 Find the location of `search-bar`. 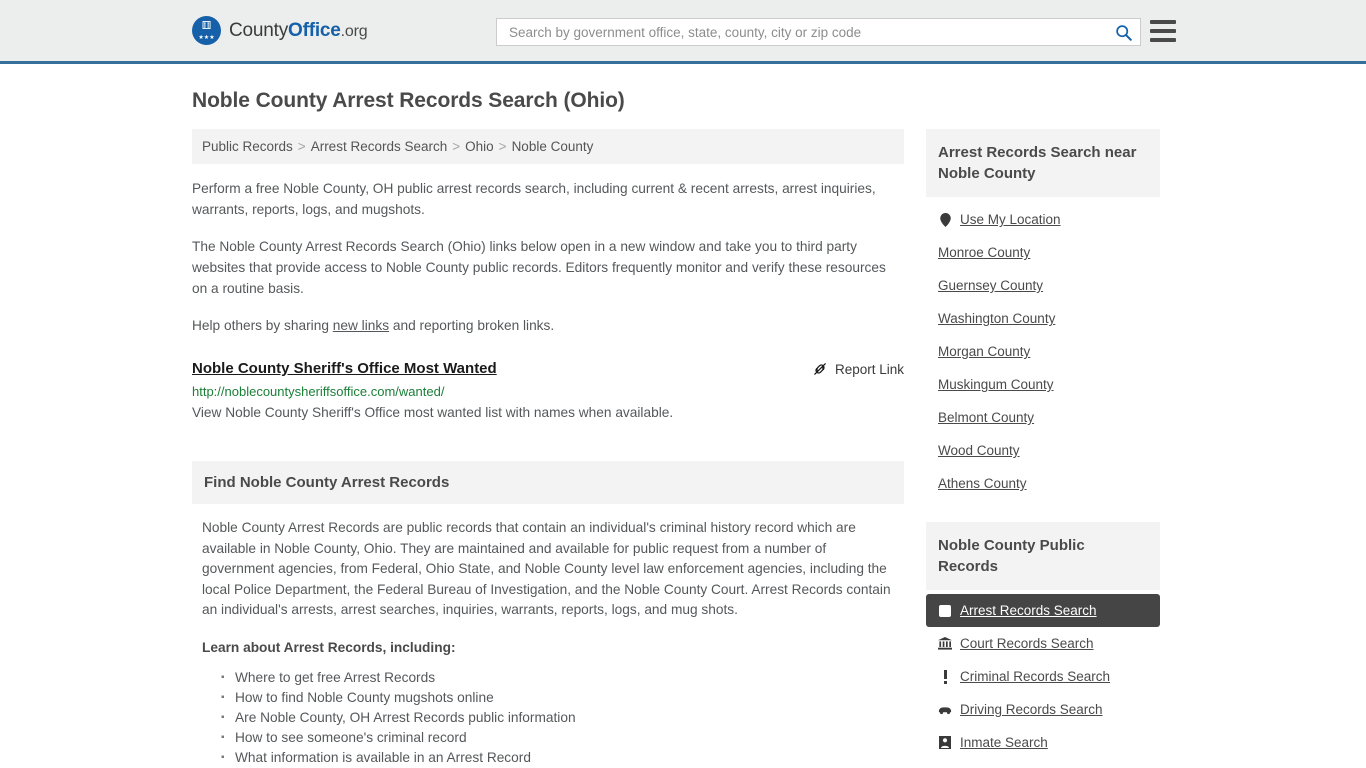

search-bar is located at coordinates (818, 32).